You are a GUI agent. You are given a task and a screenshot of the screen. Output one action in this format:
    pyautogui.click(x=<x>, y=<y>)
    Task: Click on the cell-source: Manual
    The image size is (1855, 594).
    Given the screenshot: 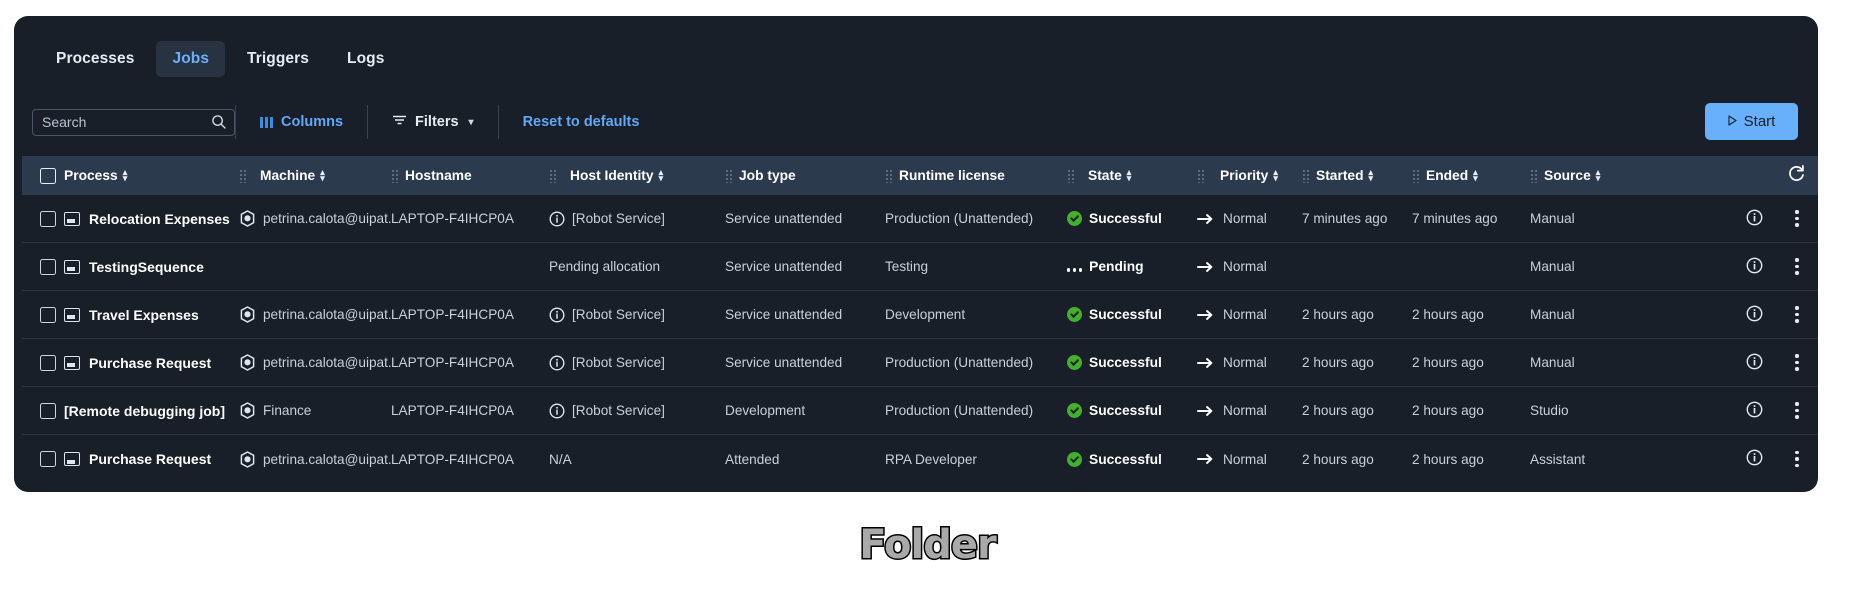 What is the action you would take?
    pyautogui.click(x=1580, y=266)
    